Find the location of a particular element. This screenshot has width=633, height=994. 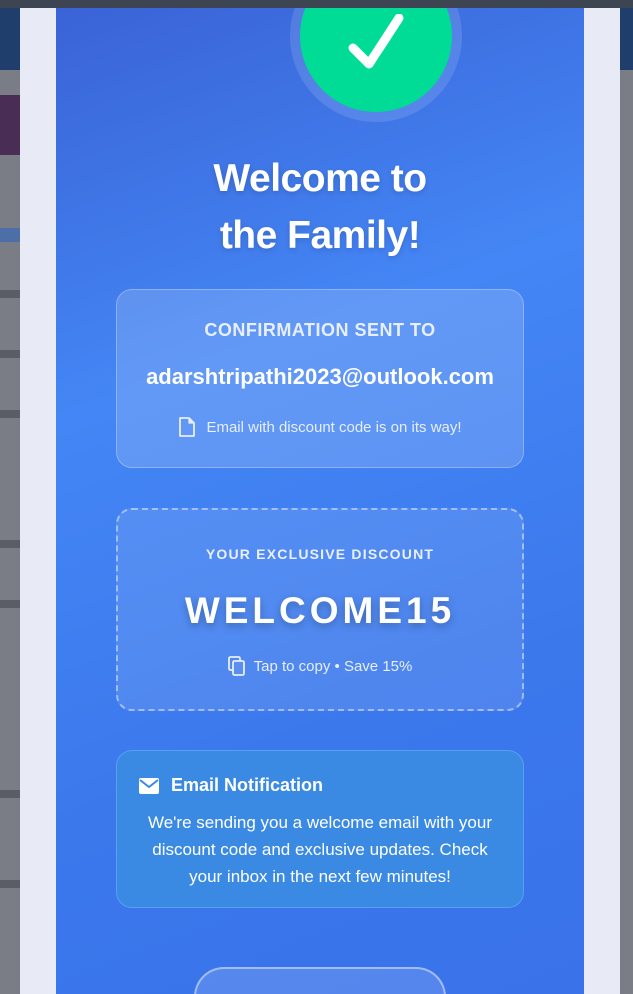

confirmation-label: CONFIRMATION SENT TO is located at coordinates (320, 330).